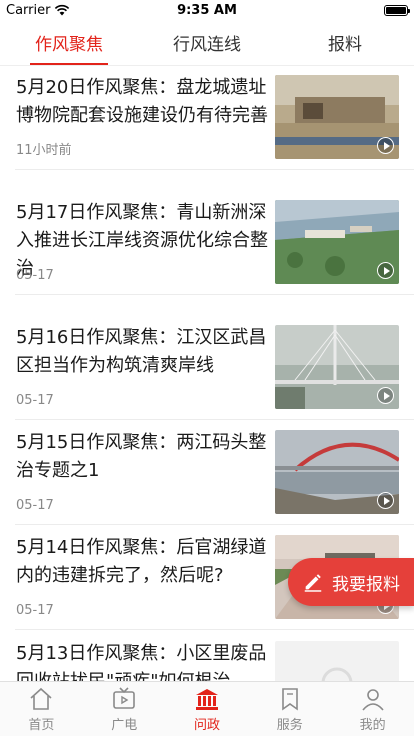 This screenshot has width=414, height=736. Describe the element at coordinates (366, 584) in the screenshot. I see `report-button-label: 我要报料` at that location.